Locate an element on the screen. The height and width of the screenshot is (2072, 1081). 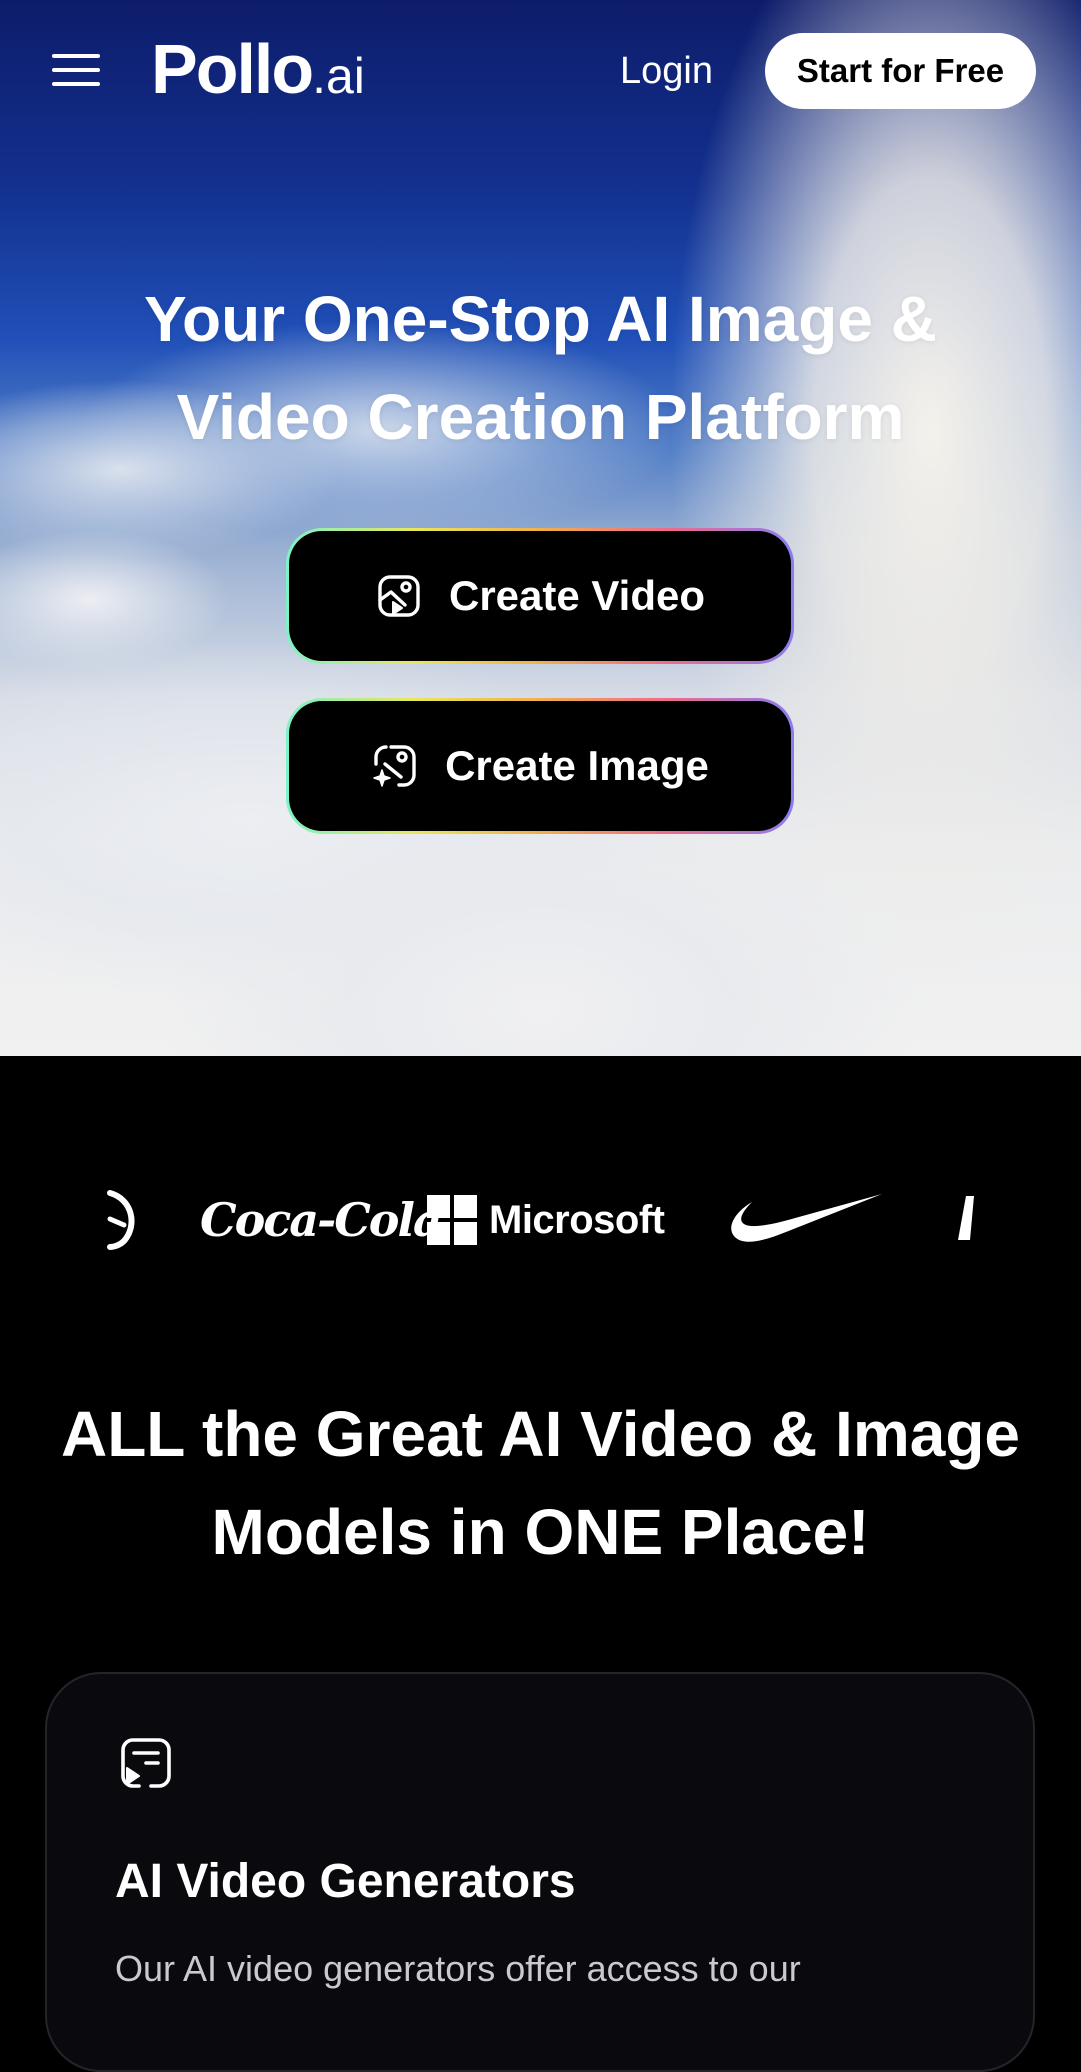
login-link: Login is located at coordinates (666, 71).